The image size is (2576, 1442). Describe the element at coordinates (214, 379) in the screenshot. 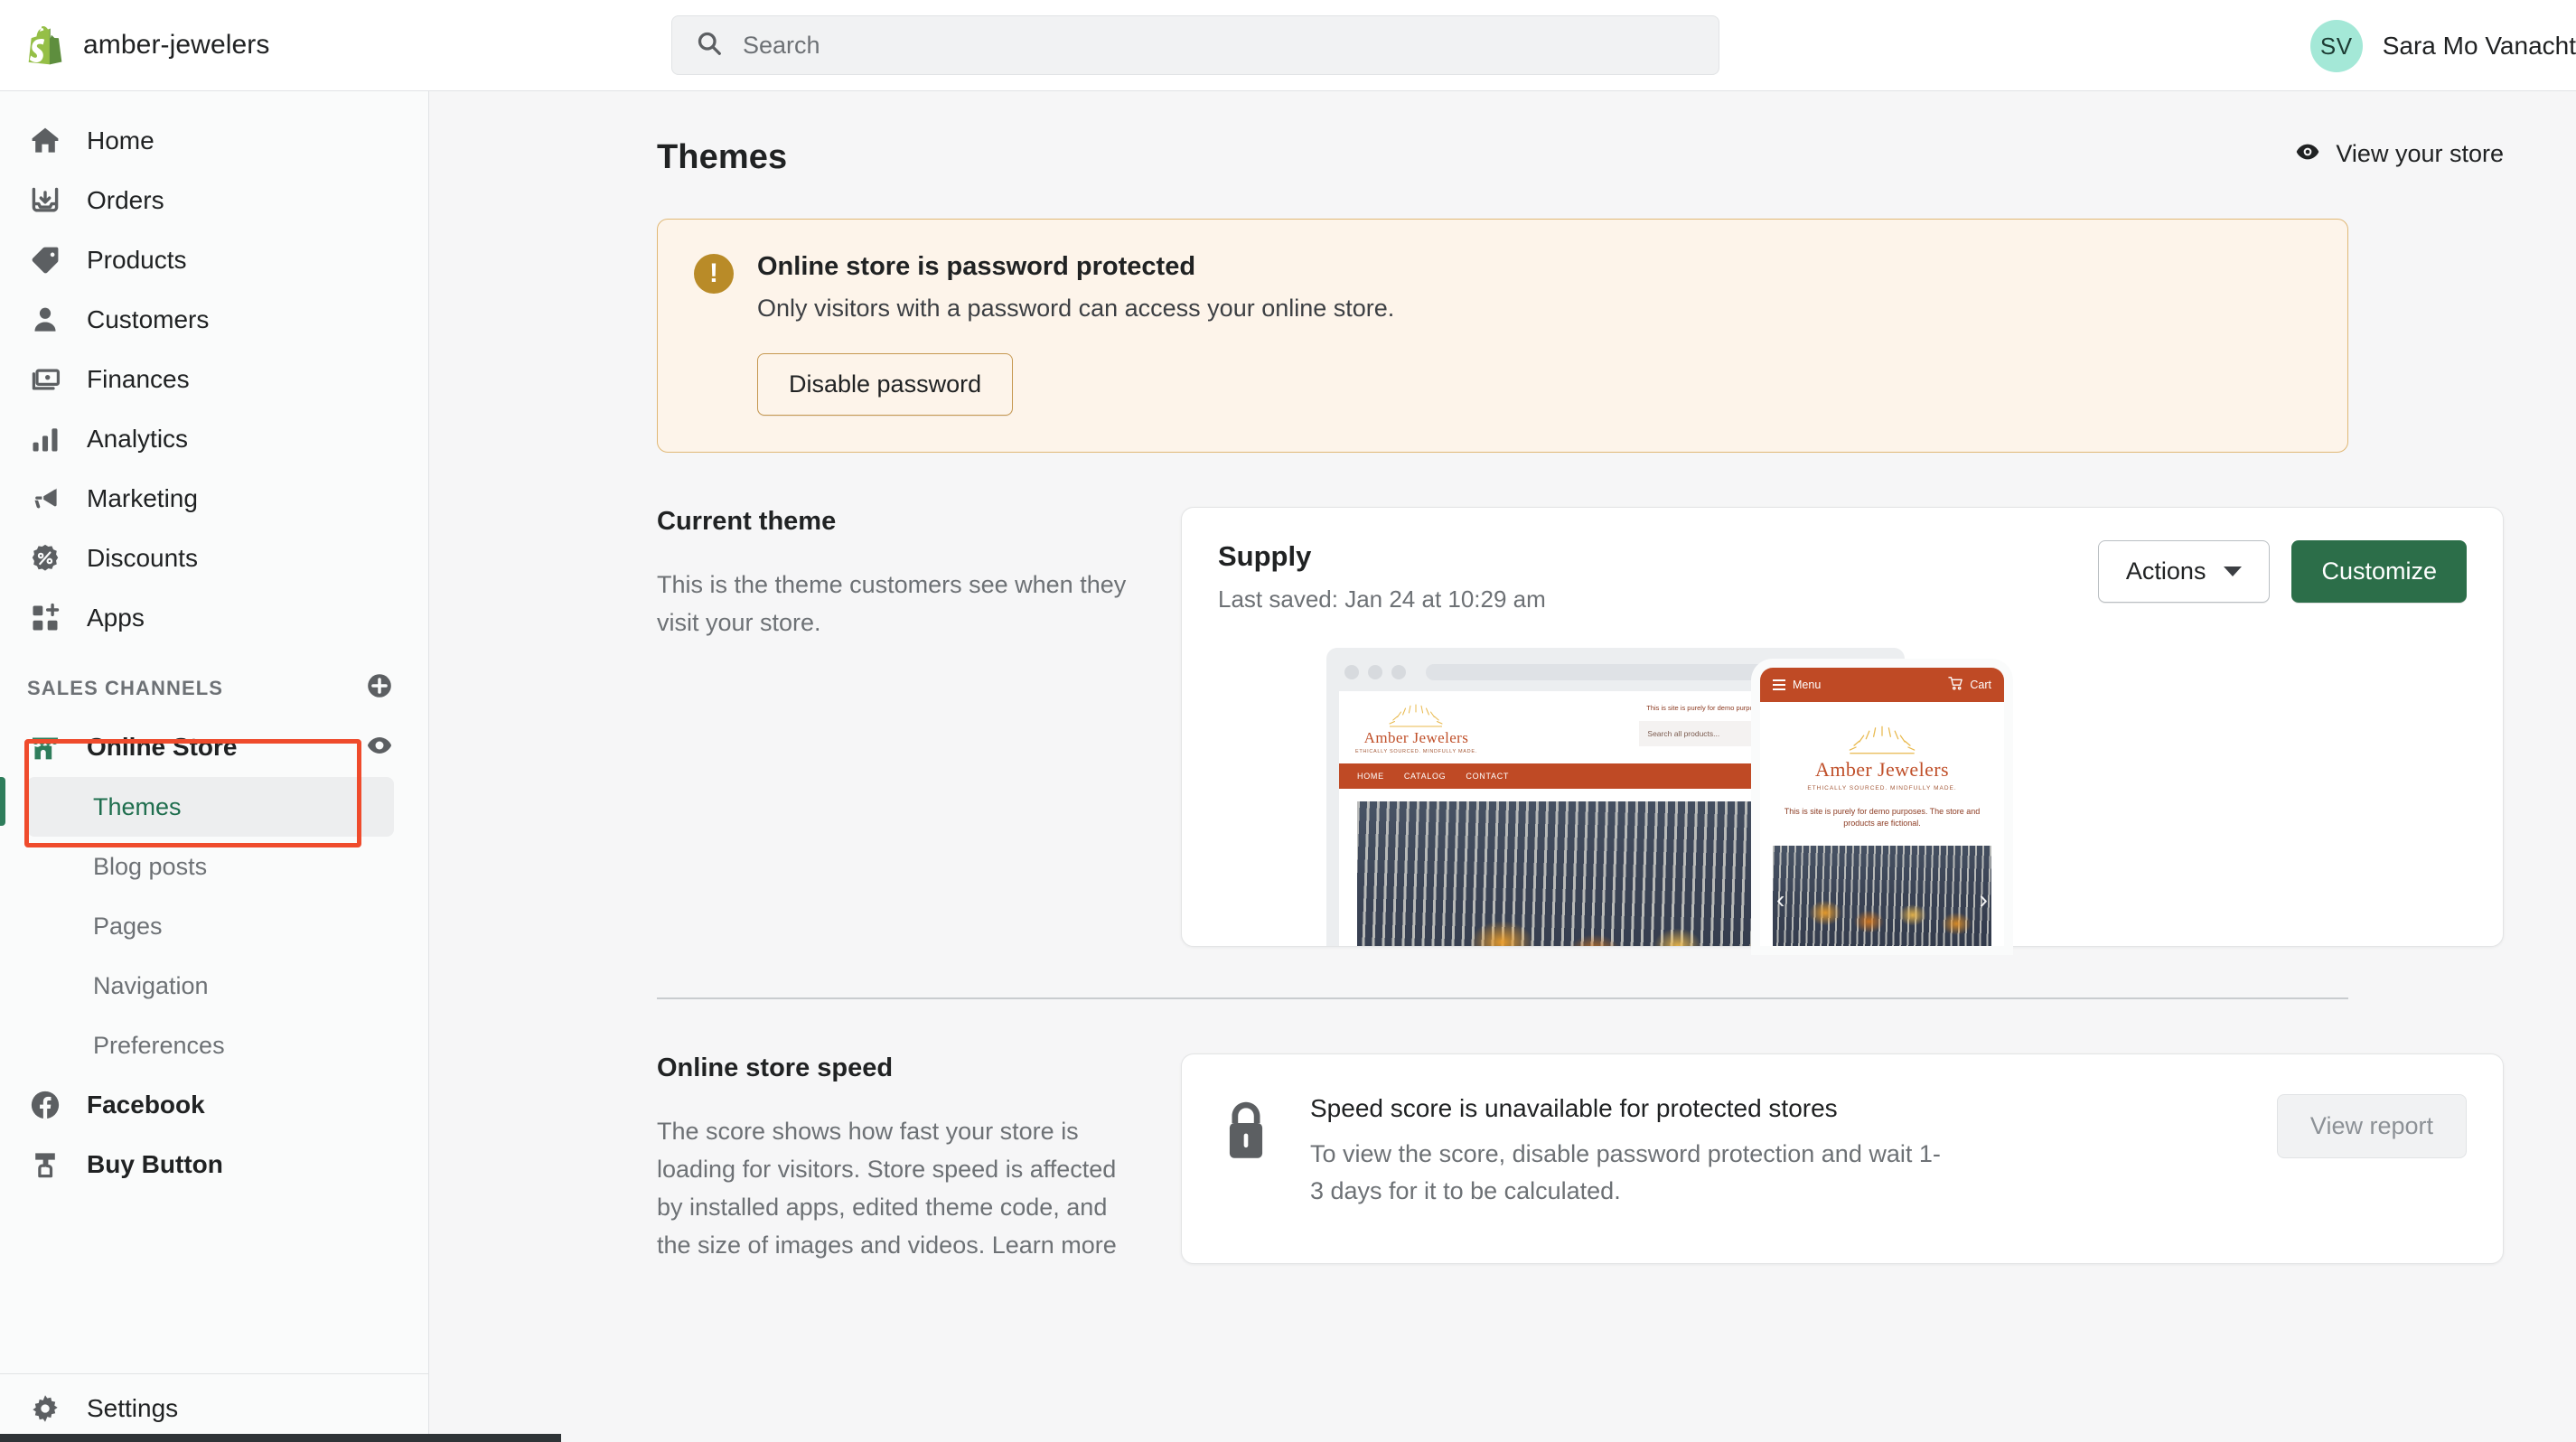

I see `sidebar-item-finances: Finances` at that location.